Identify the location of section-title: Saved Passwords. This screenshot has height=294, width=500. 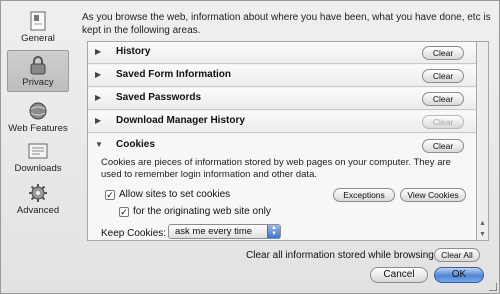
(159, 97).